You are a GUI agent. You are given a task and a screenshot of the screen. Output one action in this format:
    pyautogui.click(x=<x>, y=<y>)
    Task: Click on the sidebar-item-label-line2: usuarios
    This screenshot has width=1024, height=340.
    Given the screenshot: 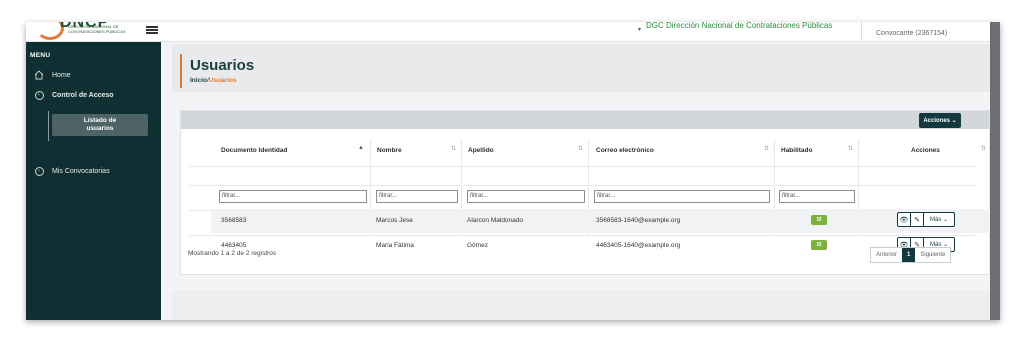 What is the action you would take?
    pyautogui.click(x=100, y=128)
    